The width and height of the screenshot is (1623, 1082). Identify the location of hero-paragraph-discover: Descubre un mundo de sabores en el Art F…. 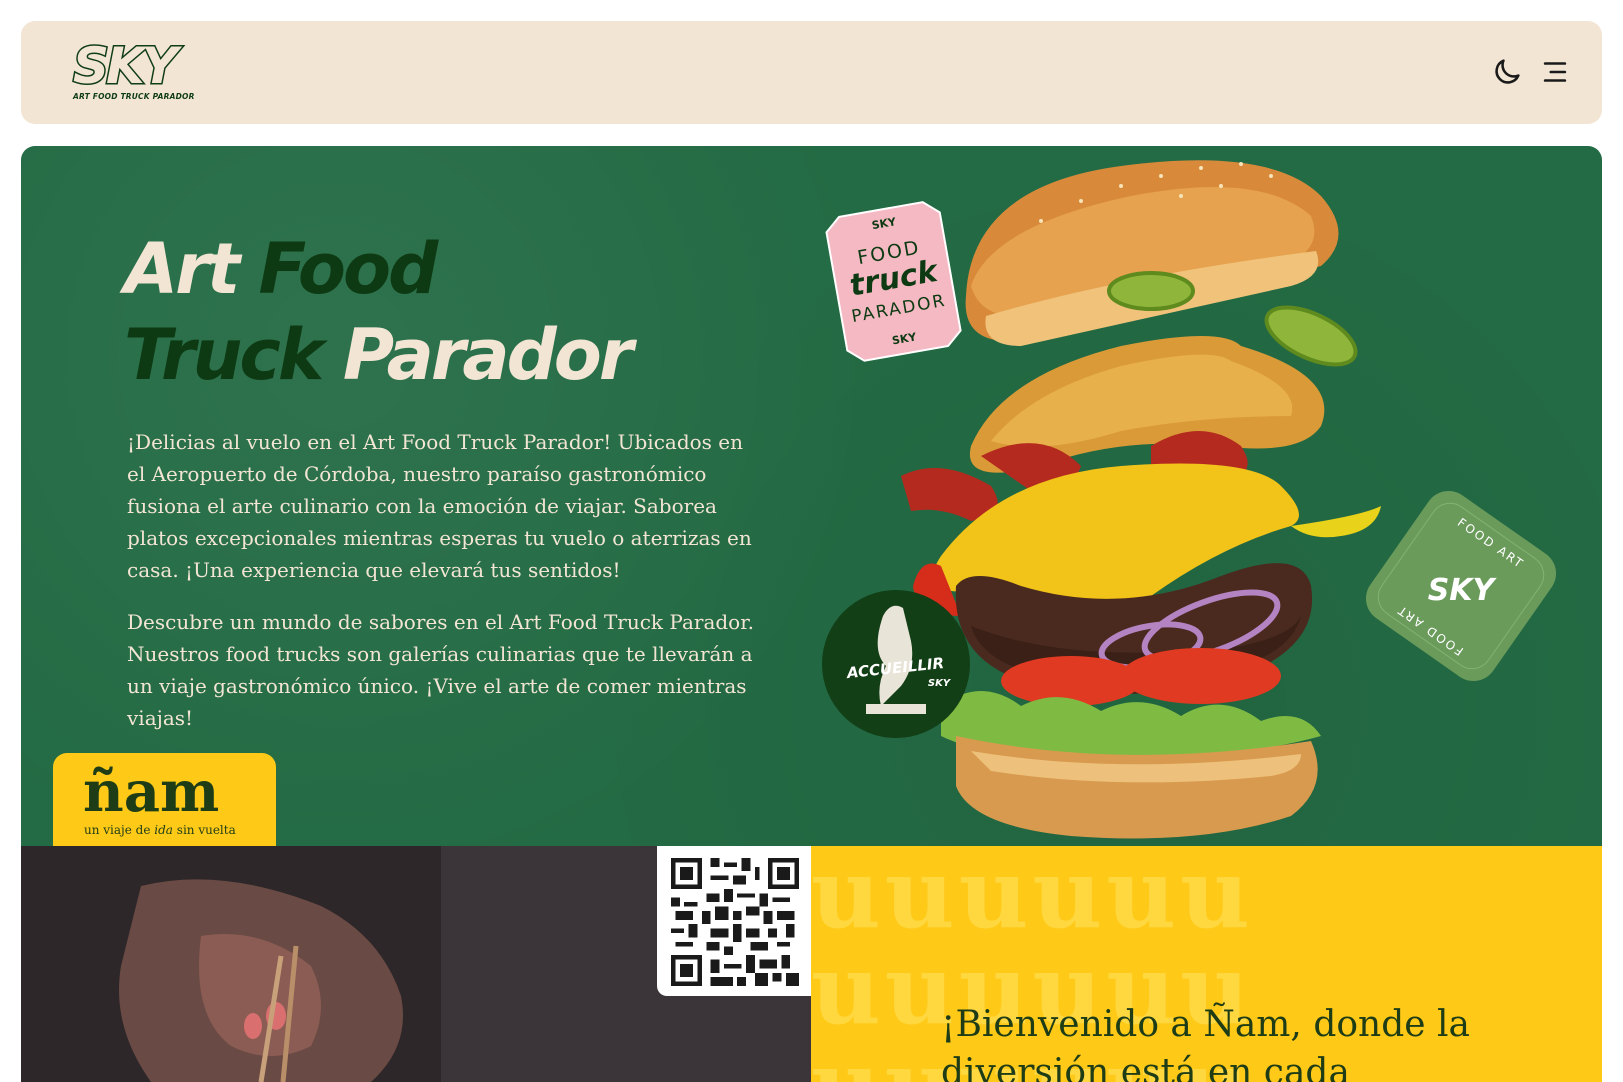
(440, 670).